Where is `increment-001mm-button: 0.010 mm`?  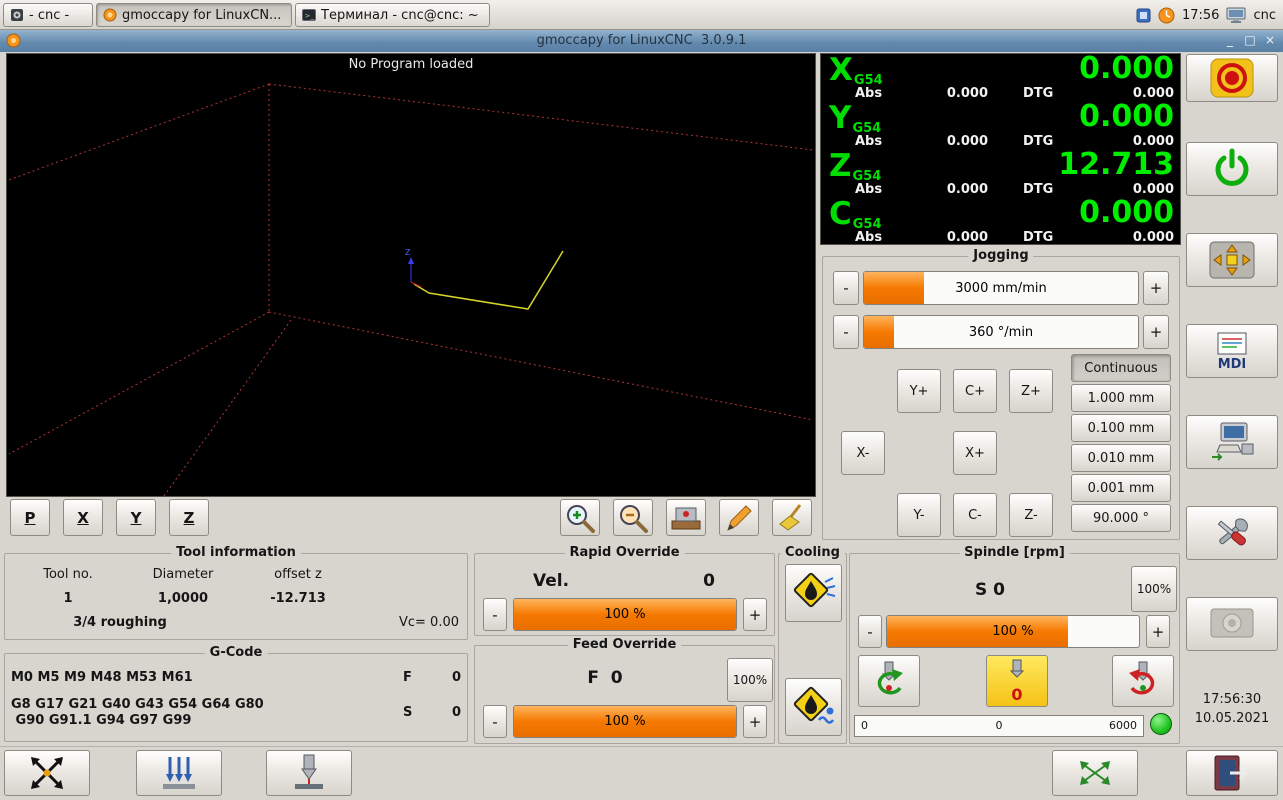
increment-001mm-button: 0.010 mm is located at coordinates (1121, 458).